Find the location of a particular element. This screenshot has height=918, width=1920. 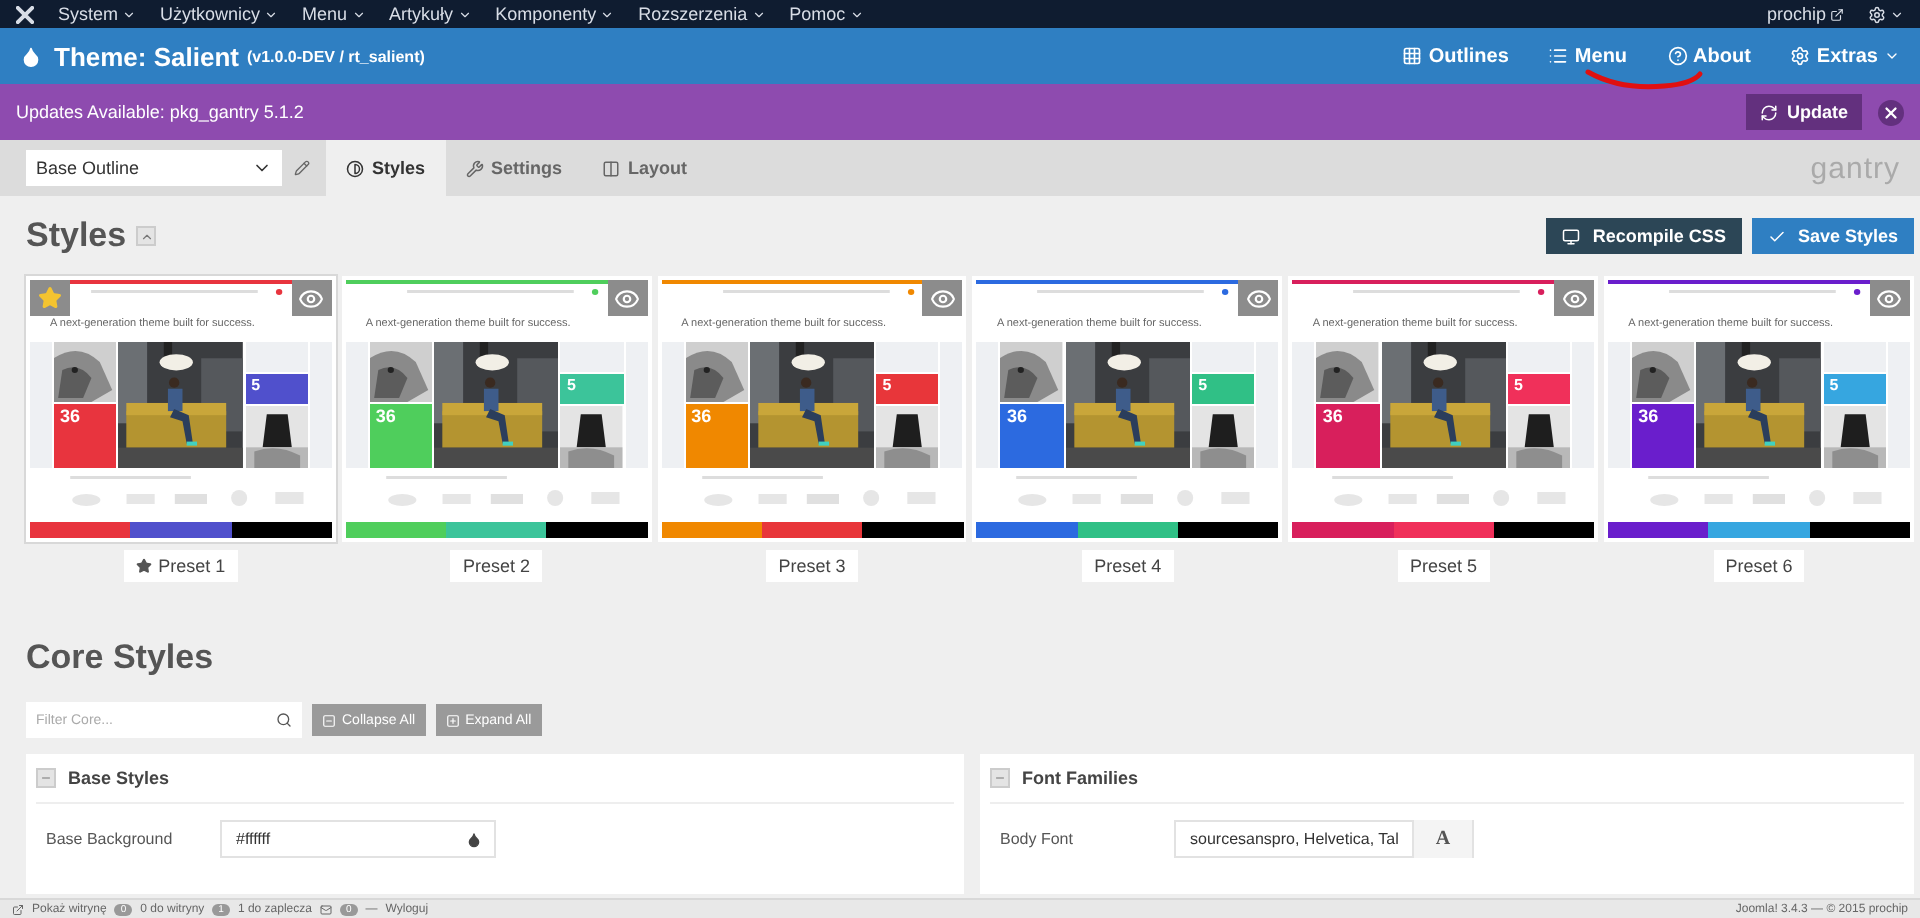

wrench-icon is located at coordinates (474, 168).